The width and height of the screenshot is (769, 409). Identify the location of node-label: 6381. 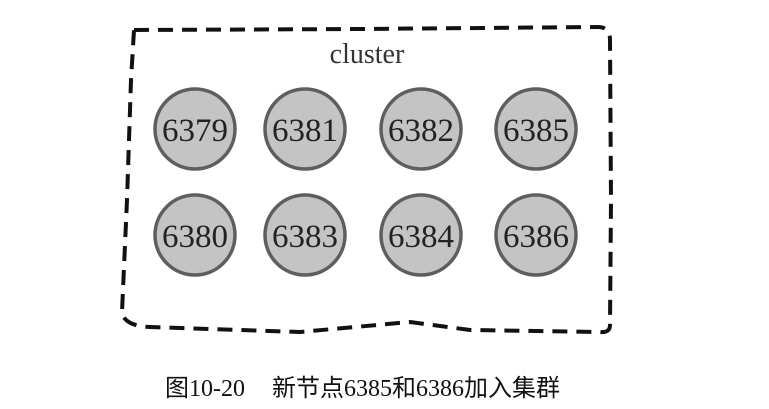
(305, 131).